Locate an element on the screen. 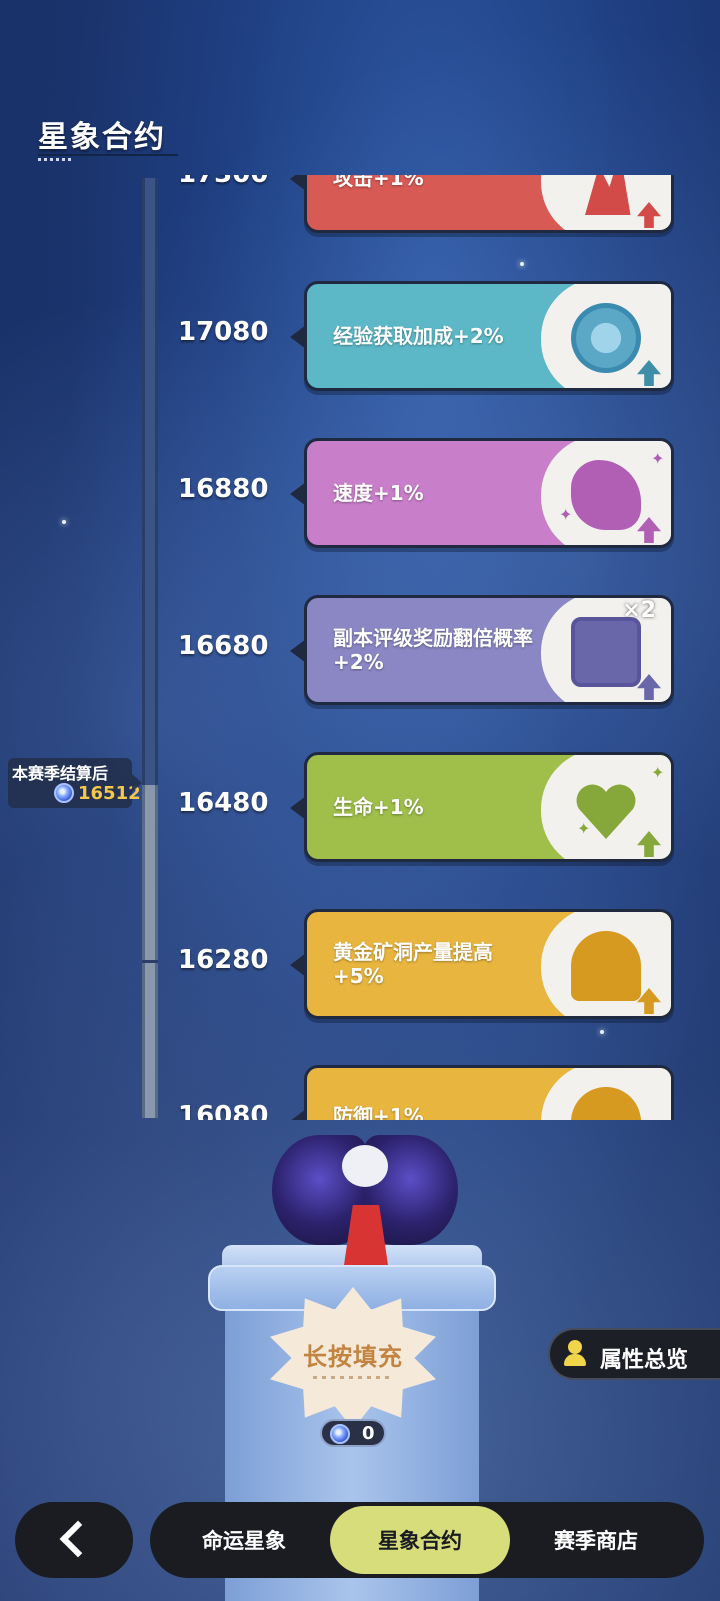  reward-card-gold-mine: 黄金矿洞产量提高+5% is located at coordinates (489, 964).